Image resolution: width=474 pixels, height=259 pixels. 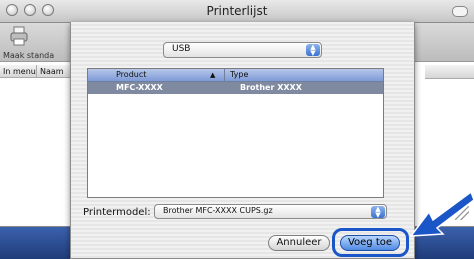 What do you see at coordinates (28, 55) in the screenshot?
I see `make-default-label: Maak standa` at bounding box center [28, 55].